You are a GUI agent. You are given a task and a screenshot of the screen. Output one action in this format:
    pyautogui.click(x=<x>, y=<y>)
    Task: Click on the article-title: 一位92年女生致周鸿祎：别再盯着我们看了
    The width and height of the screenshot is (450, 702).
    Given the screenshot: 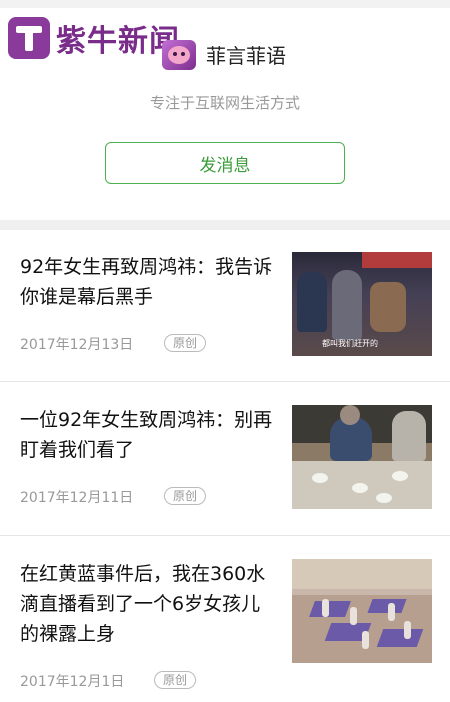 What is the action you would take?
    pyautogui.click(x=147, y=435)
    